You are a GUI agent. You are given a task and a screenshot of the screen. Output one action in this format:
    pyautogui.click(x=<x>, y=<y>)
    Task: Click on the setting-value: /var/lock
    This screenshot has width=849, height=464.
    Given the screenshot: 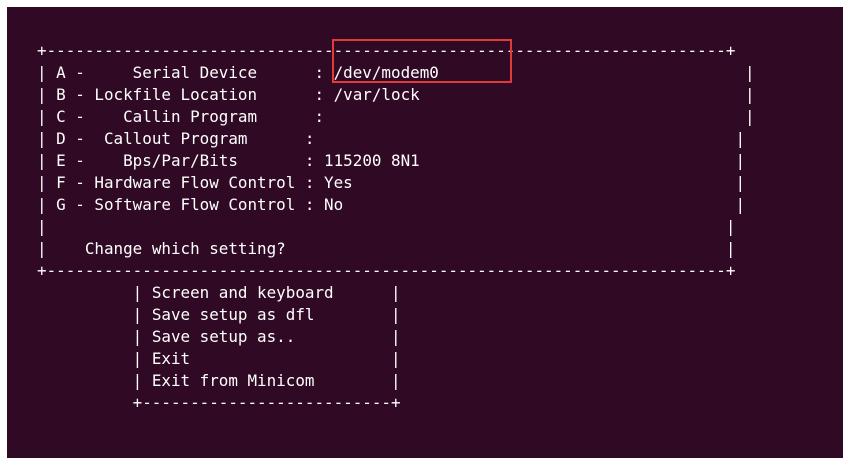 What is the action you would take?
    pyautogui.click(x=376, y=94)
    